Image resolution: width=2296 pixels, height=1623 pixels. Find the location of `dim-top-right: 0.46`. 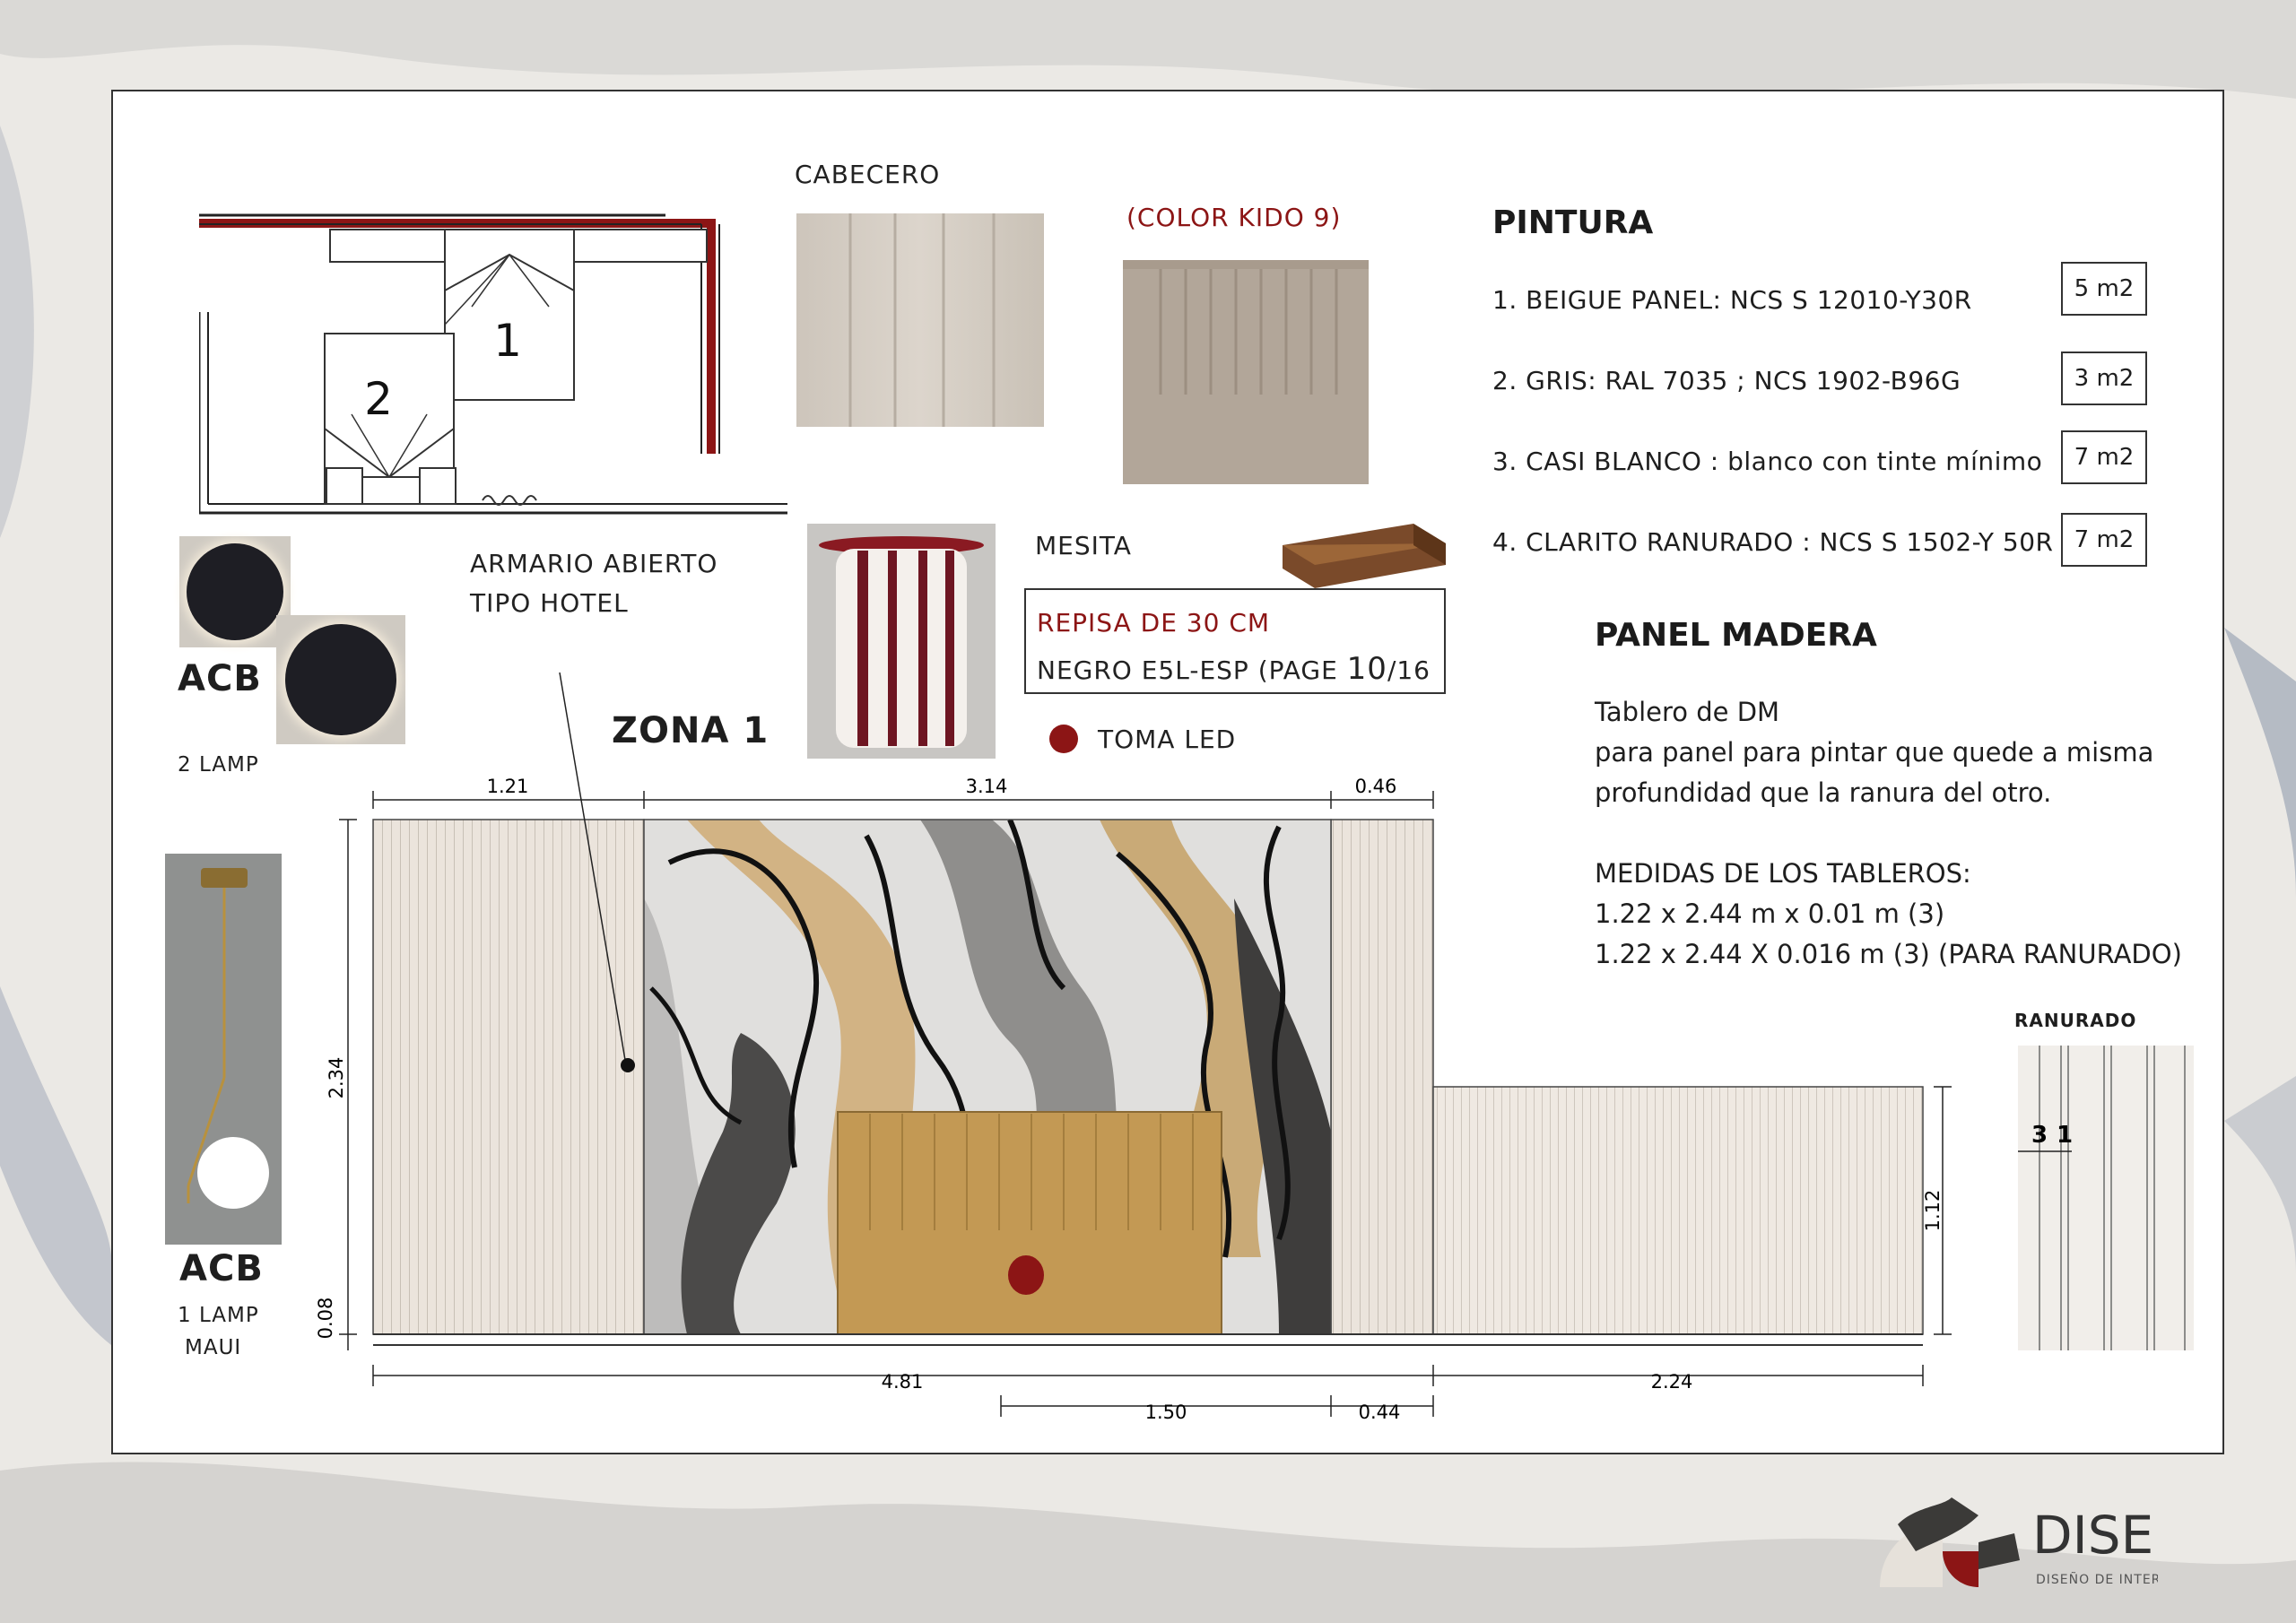

dim-top-right: 0.46 is located at coordinates (1376, 786).